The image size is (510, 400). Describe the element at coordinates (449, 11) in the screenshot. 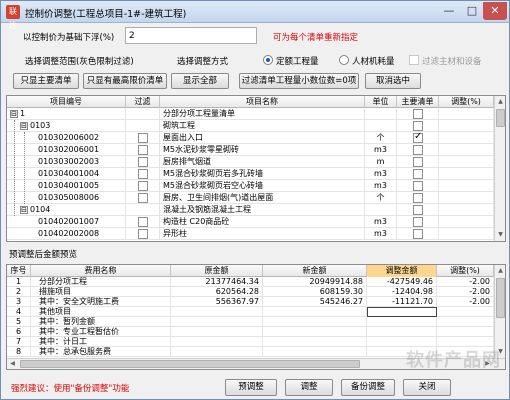

I see `minimize-icon: —` at that location.